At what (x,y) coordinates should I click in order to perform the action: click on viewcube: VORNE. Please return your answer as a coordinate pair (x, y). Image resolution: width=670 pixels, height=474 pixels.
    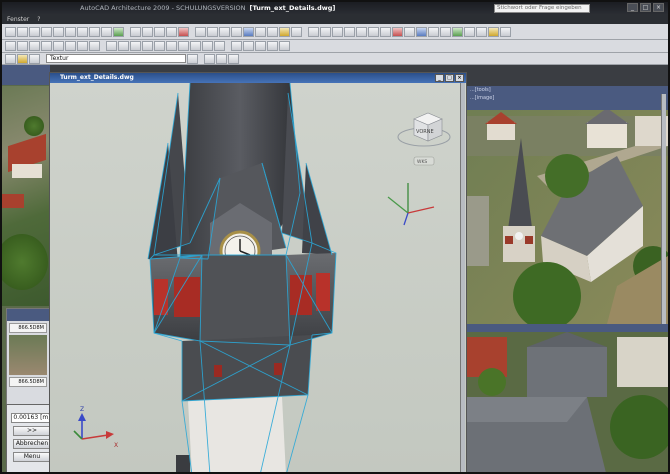
    Looking at the image, I should click on (424, 129).